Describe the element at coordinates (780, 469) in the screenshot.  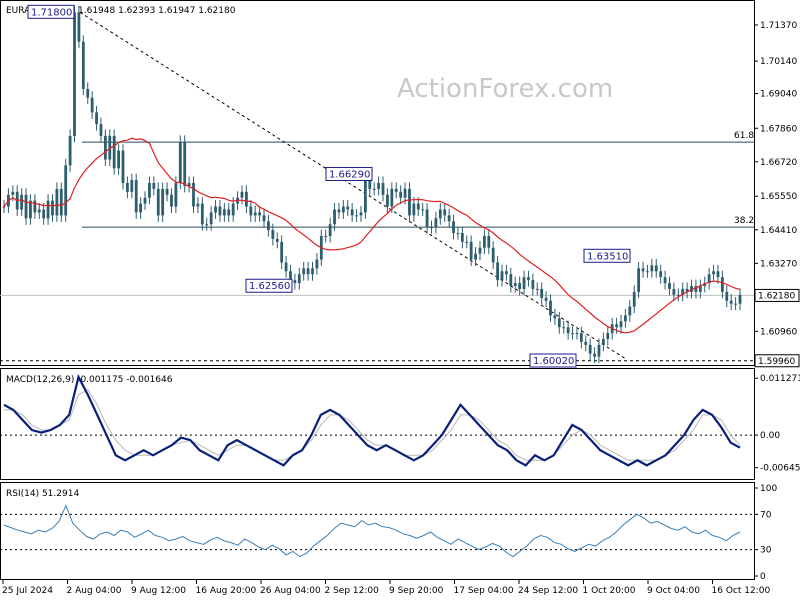
I see `macd-y-tick-label: -0.006453` at that location.